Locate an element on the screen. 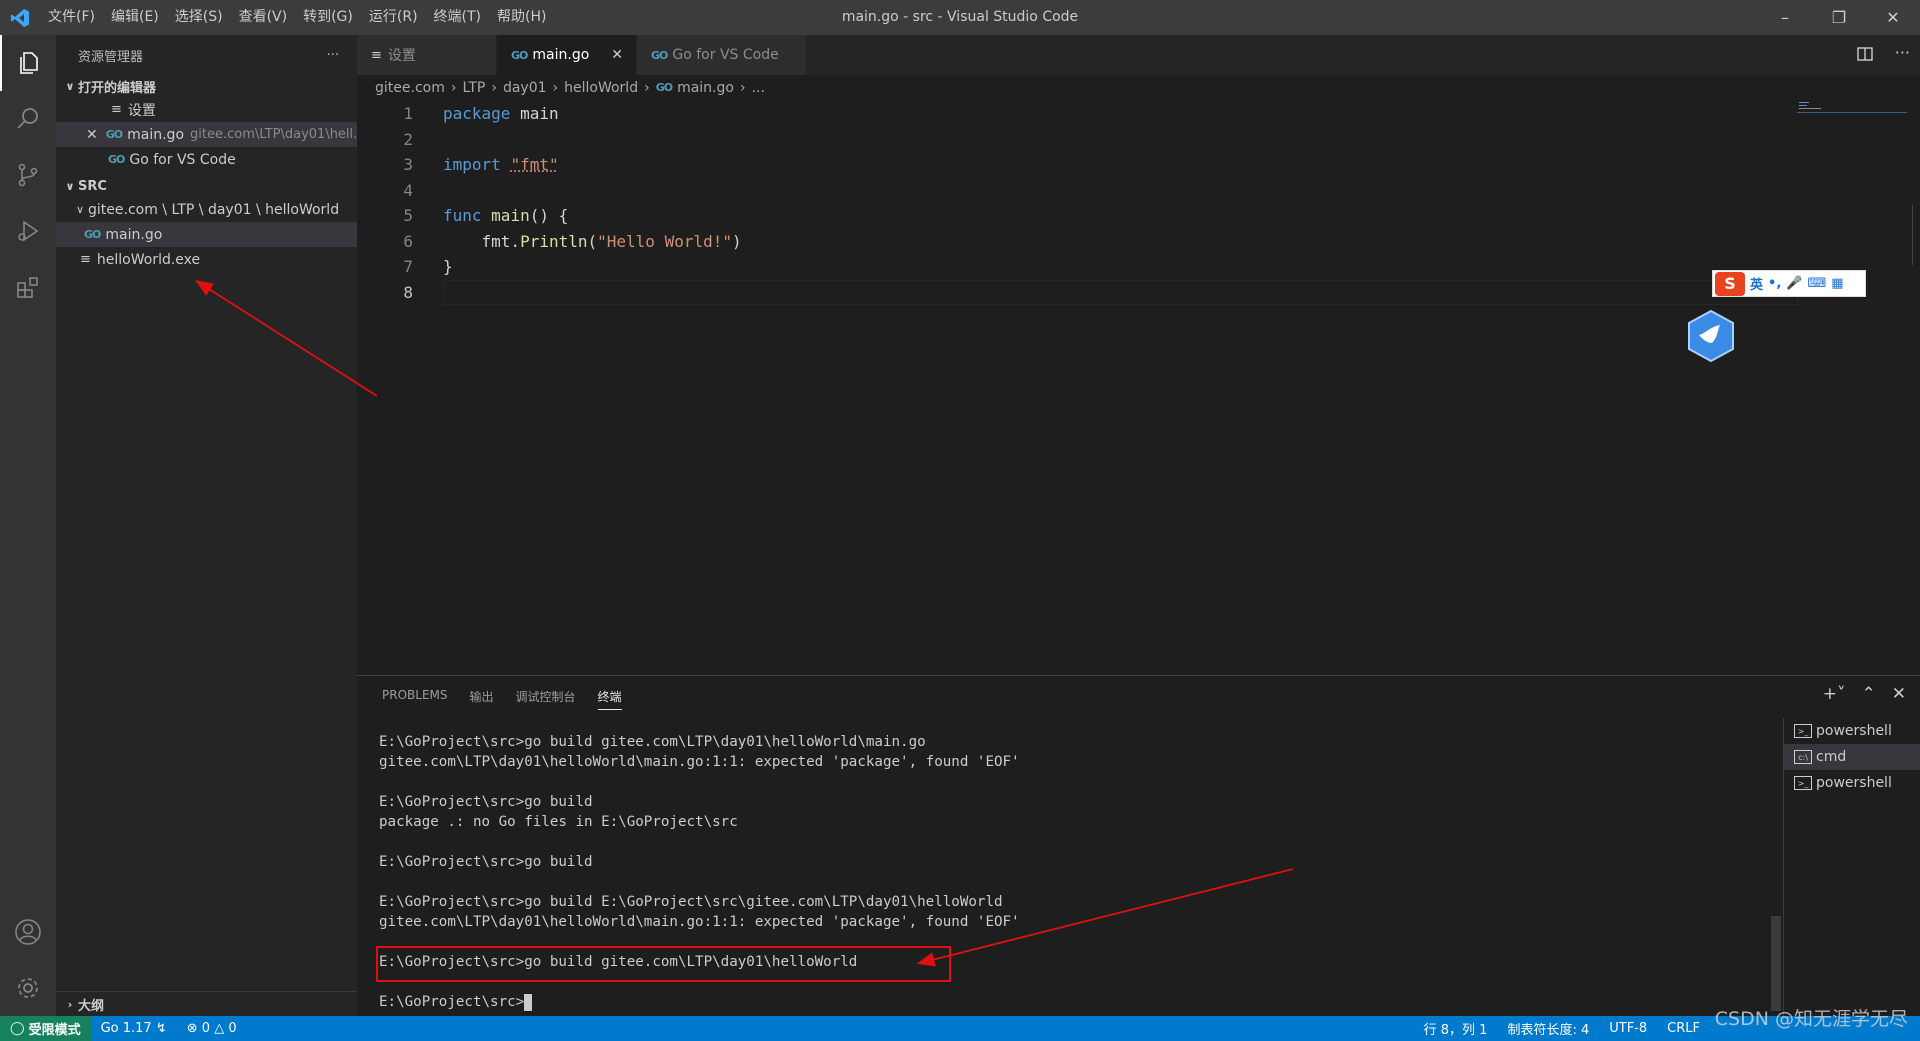  tab-go-for-vscode: GO Go for VS Code is located at coordinates (722, 55).